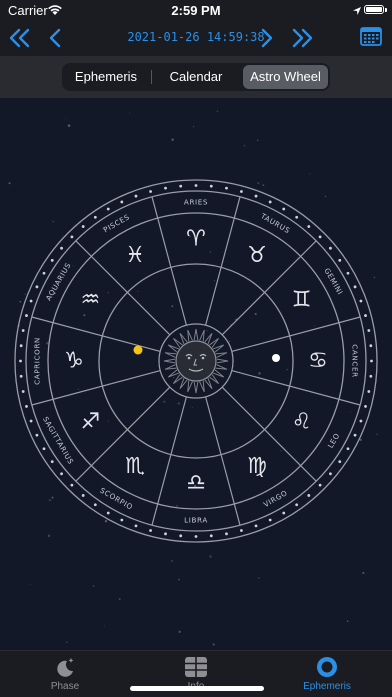  What do you see at coordinates (302, 38) in the screenshot?
I see `double-chevron-right-icon` at bounding box center [302, 38].